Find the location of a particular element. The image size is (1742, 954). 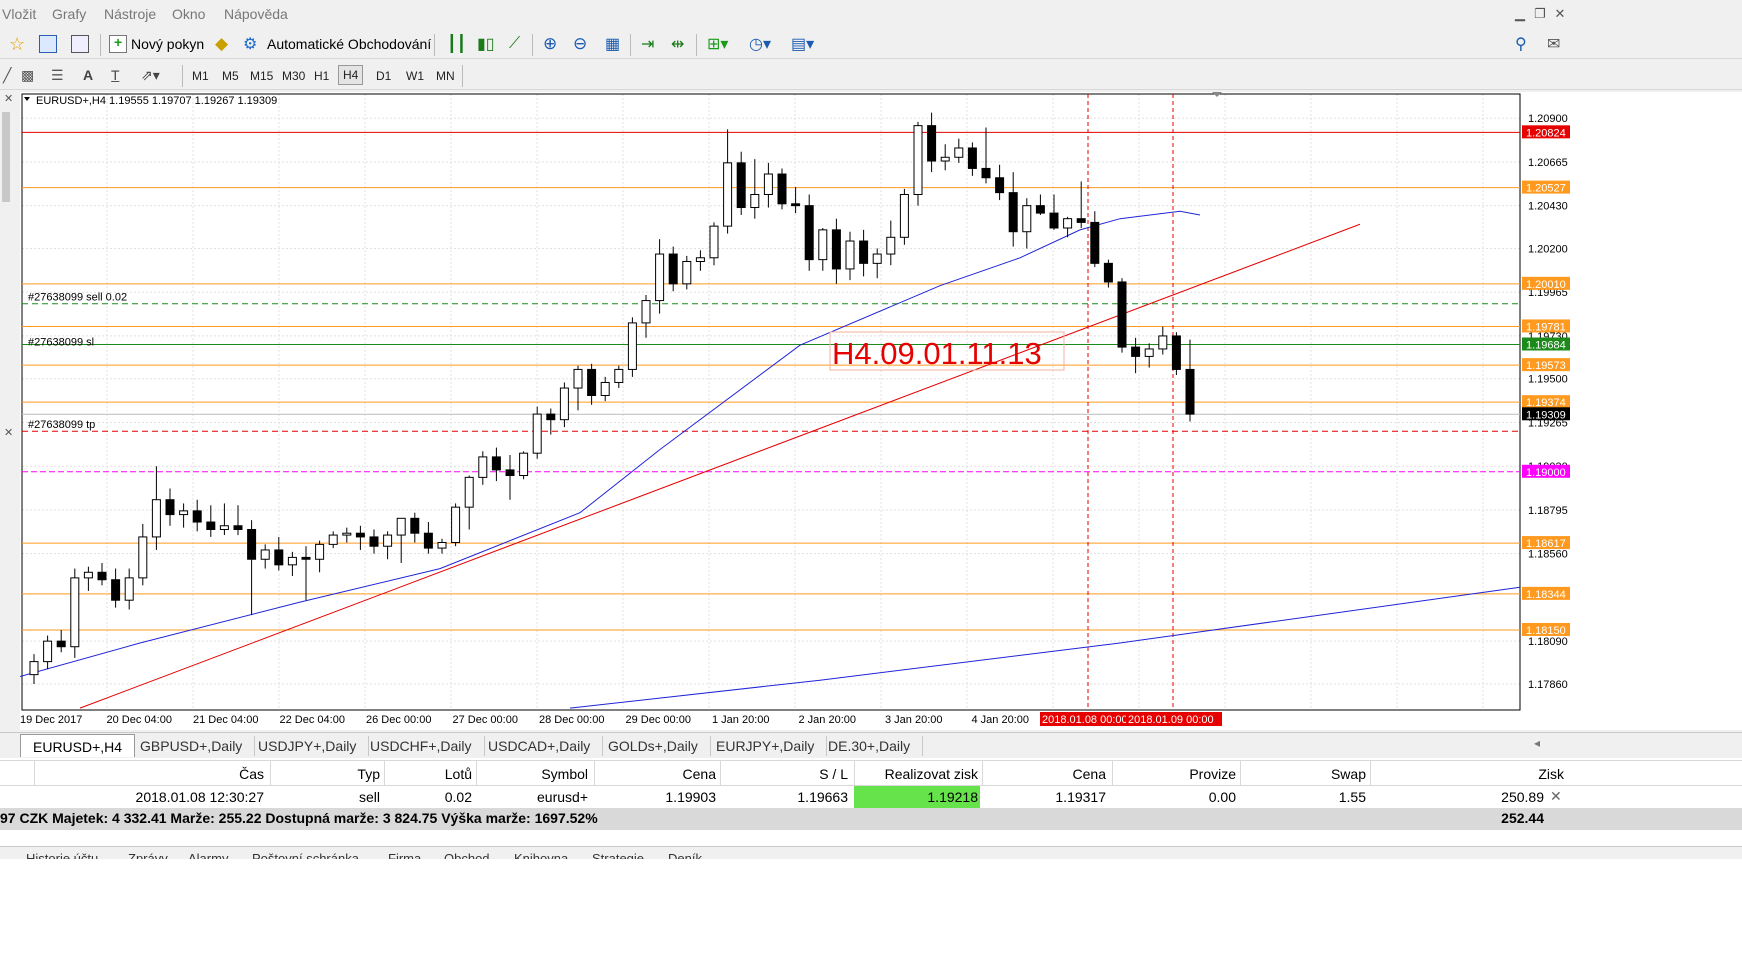

zoom-in-icon: ⊕ is located at coordinates (550, 44).